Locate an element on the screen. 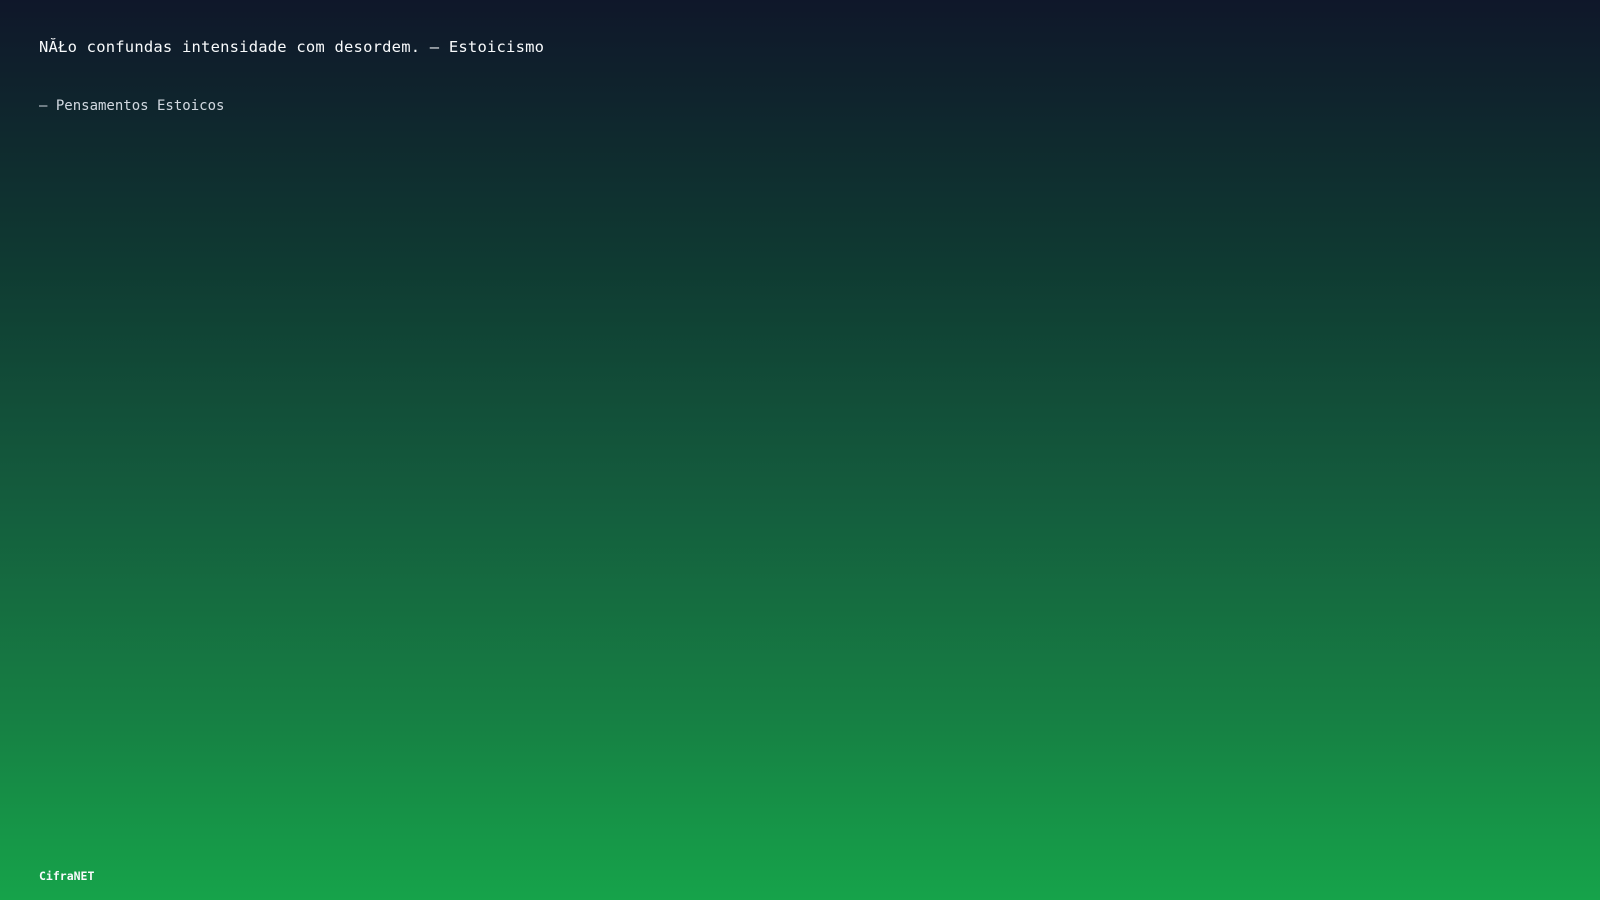 The image size is (1600, 900). quote-source: — Pensamentos Estoicos is located at coordinates (132, 106).